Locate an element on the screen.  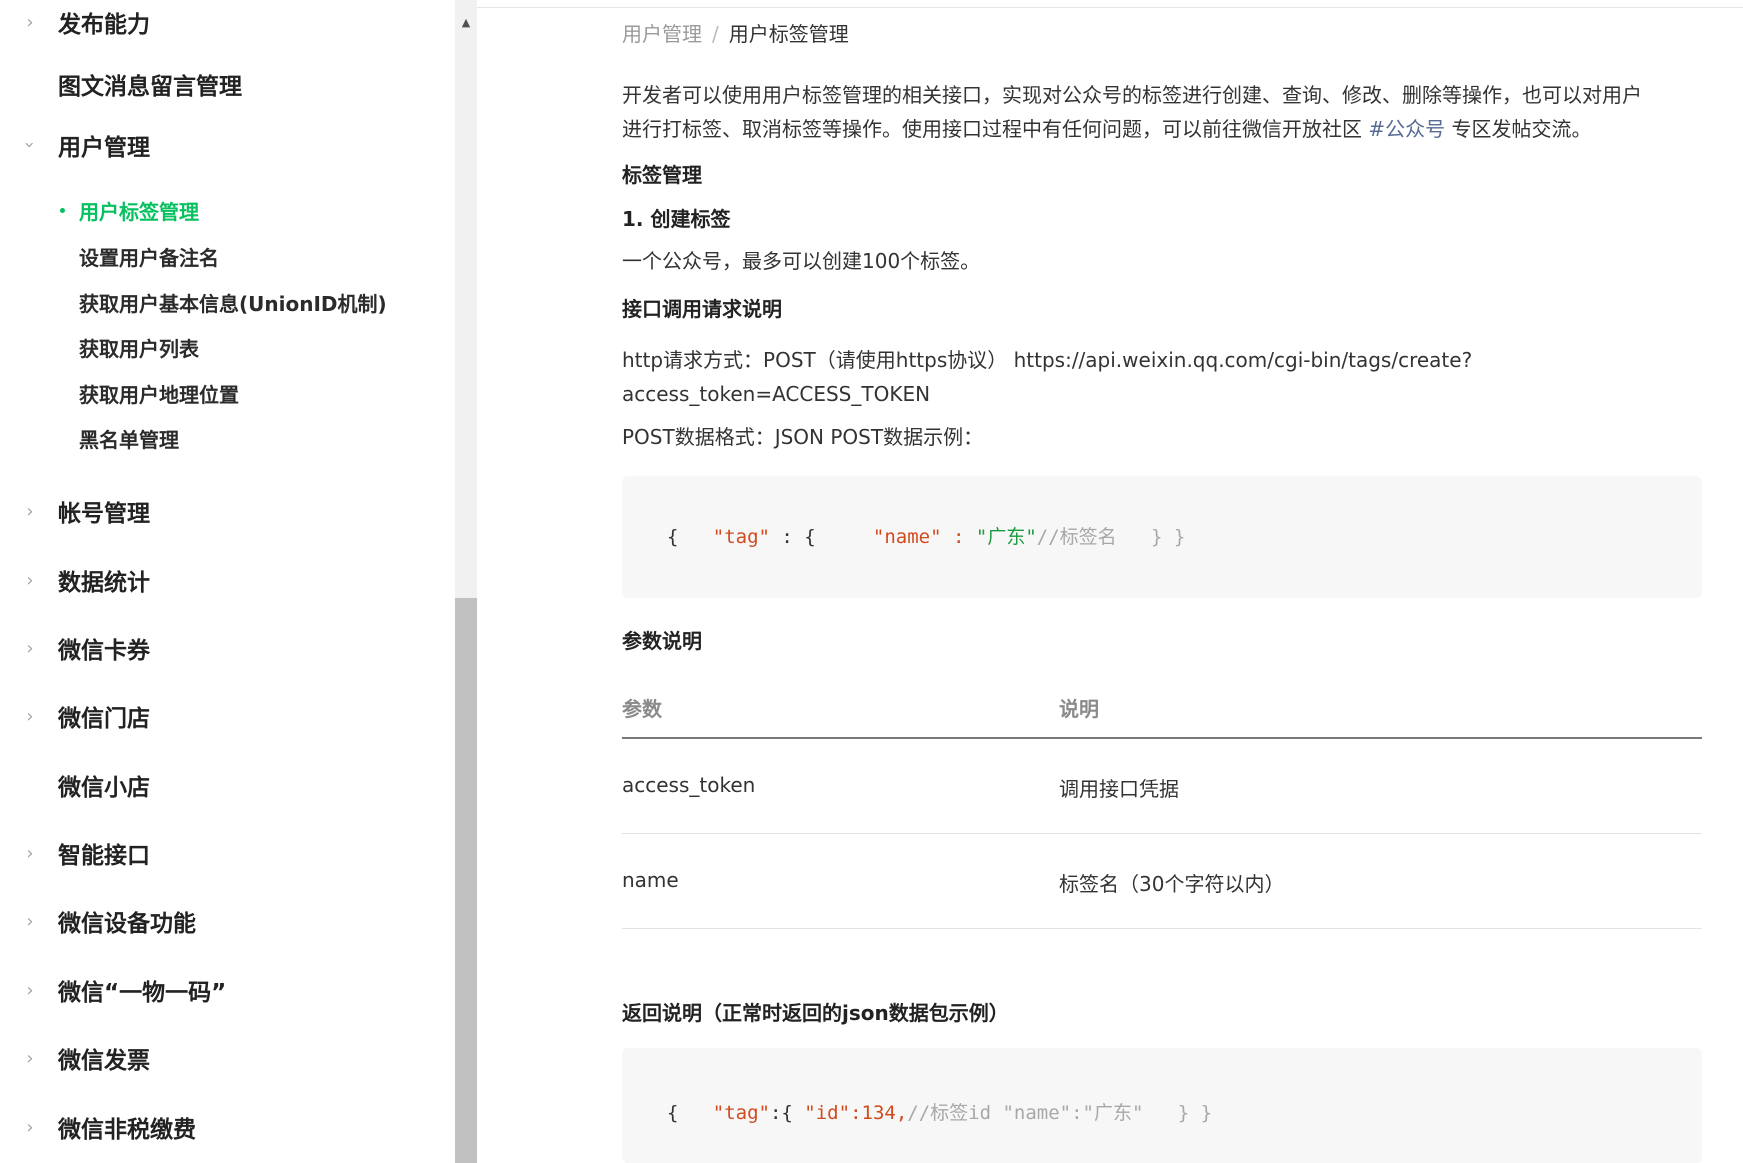
sidebar-item-label: 数据统计 is located at coordinates (104, 583).